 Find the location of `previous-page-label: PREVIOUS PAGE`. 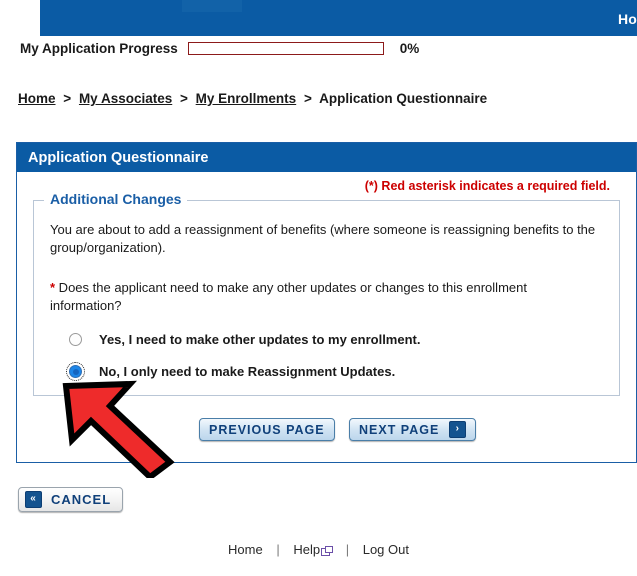

previous-page-label: PREVIOUS PAGE is located at coordinates (267, 429).